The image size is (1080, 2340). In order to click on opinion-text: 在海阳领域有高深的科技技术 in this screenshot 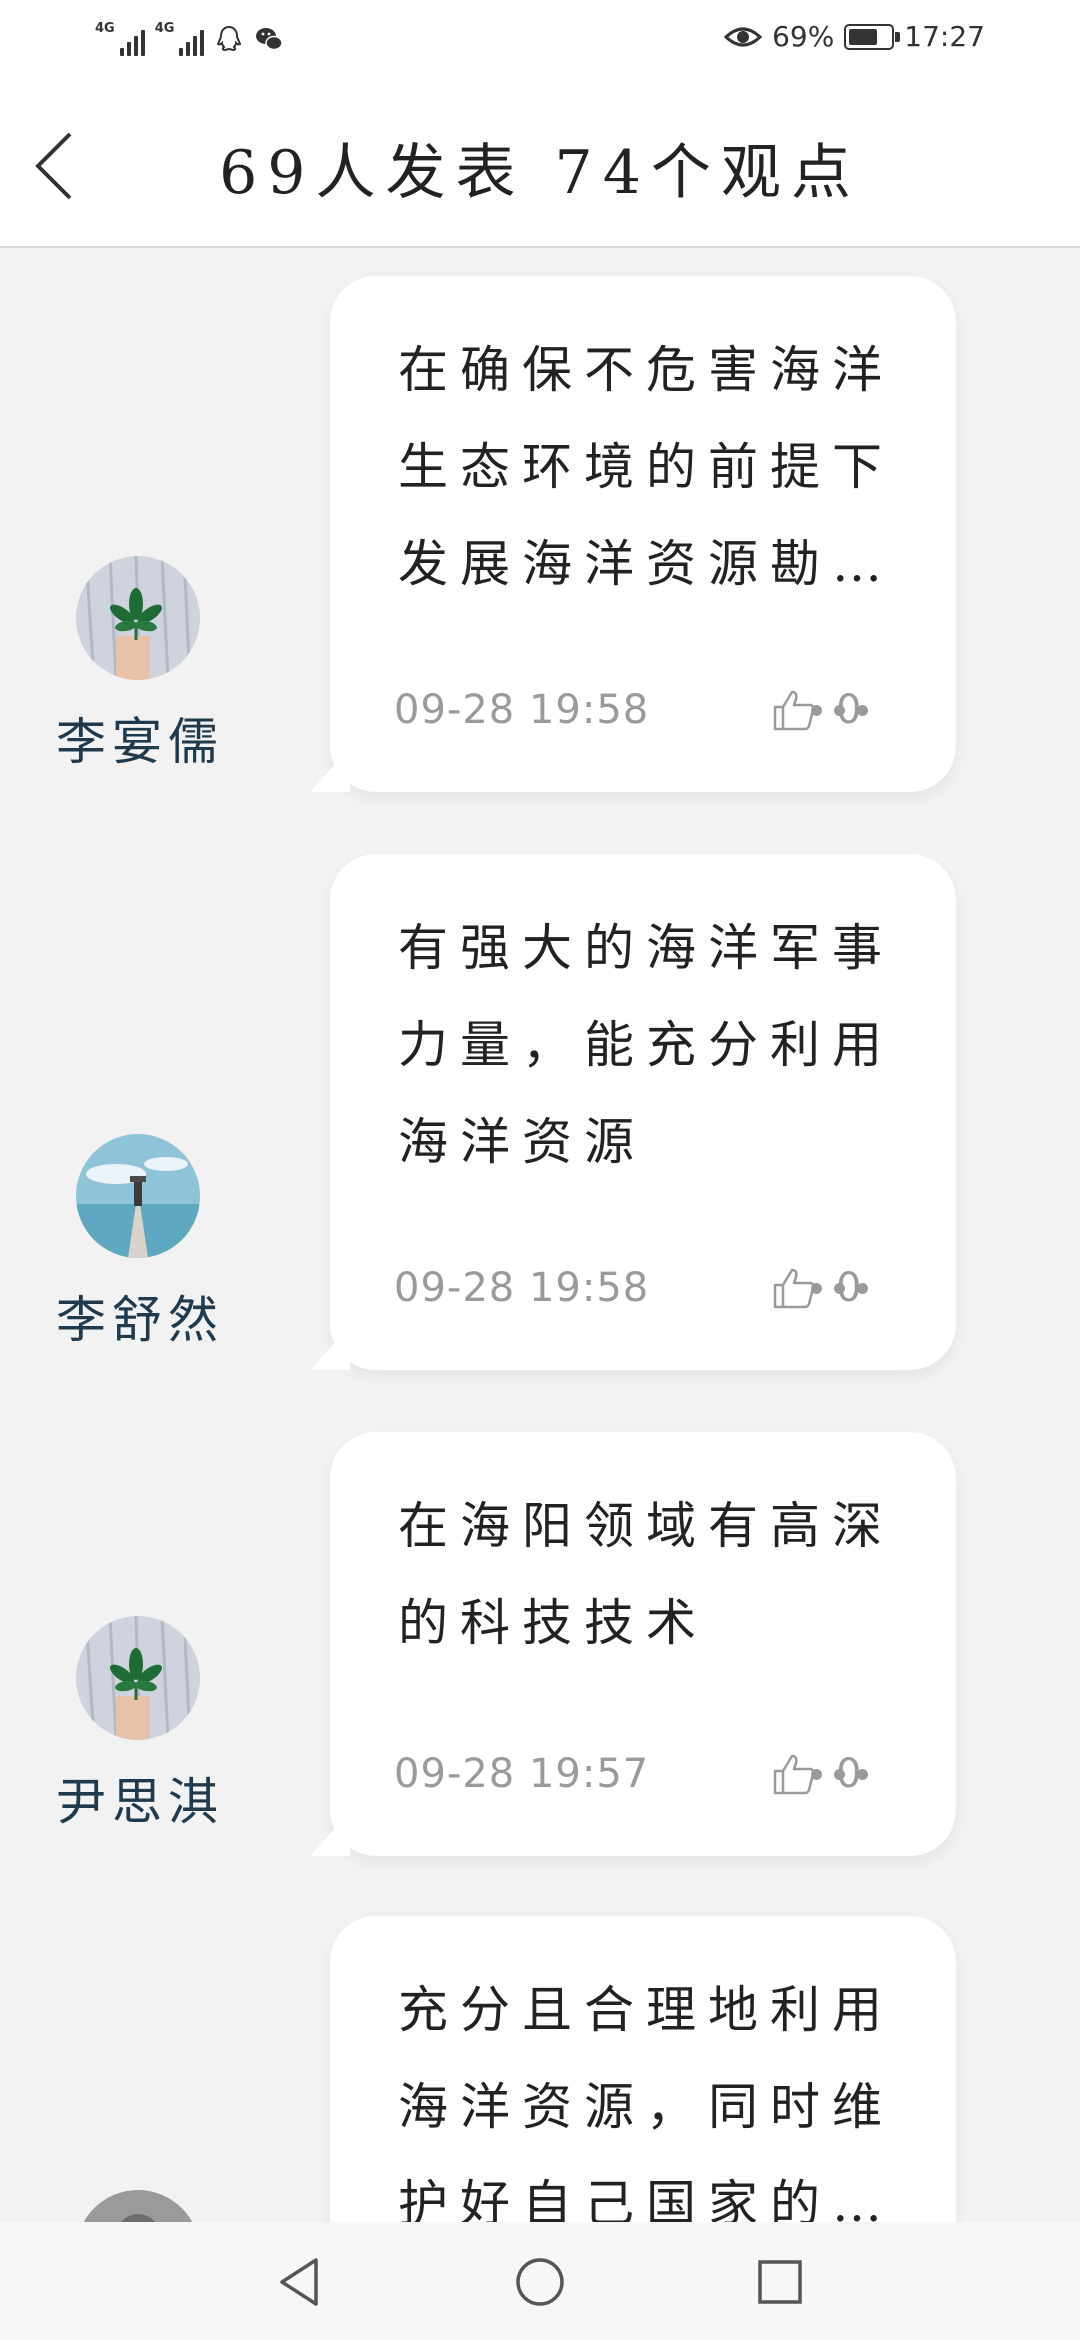, I will do `click(646, 1574)`.